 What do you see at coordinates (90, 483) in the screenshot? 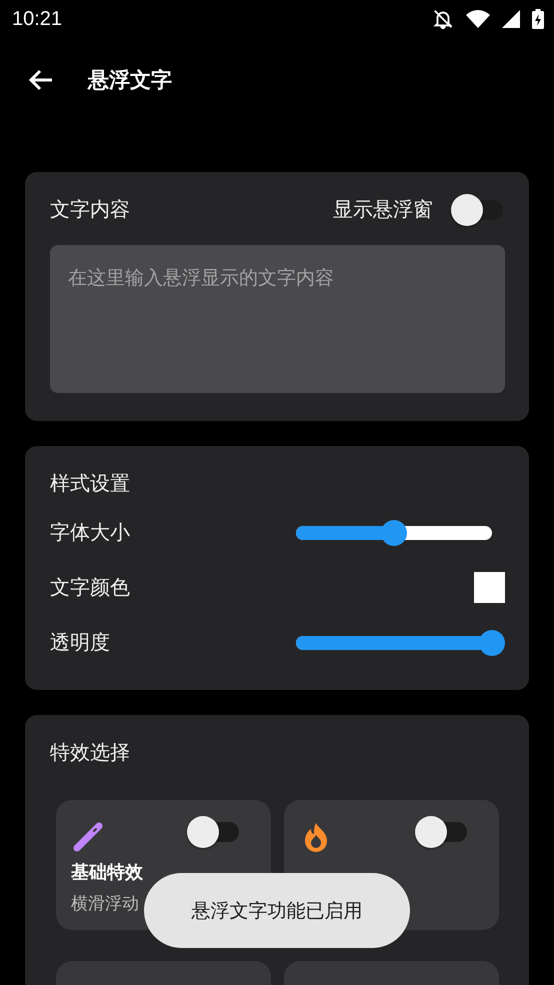
I see `section-title: 样式设置` at bounding box center [90, 483].